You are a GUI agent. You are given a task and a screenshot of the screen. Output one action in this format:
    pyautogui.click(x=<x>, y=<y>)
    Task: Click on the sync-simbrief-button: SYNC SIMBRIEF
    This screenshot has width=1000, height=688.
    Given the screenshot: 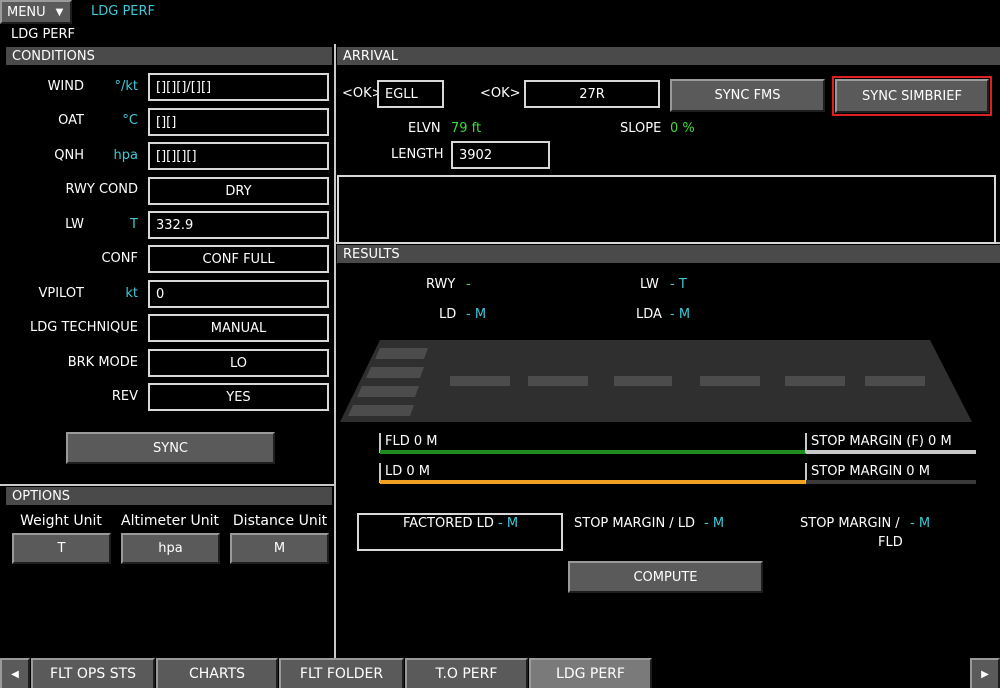 What is the action you would take?
    pyautogui.click(x=912, y=96)
    